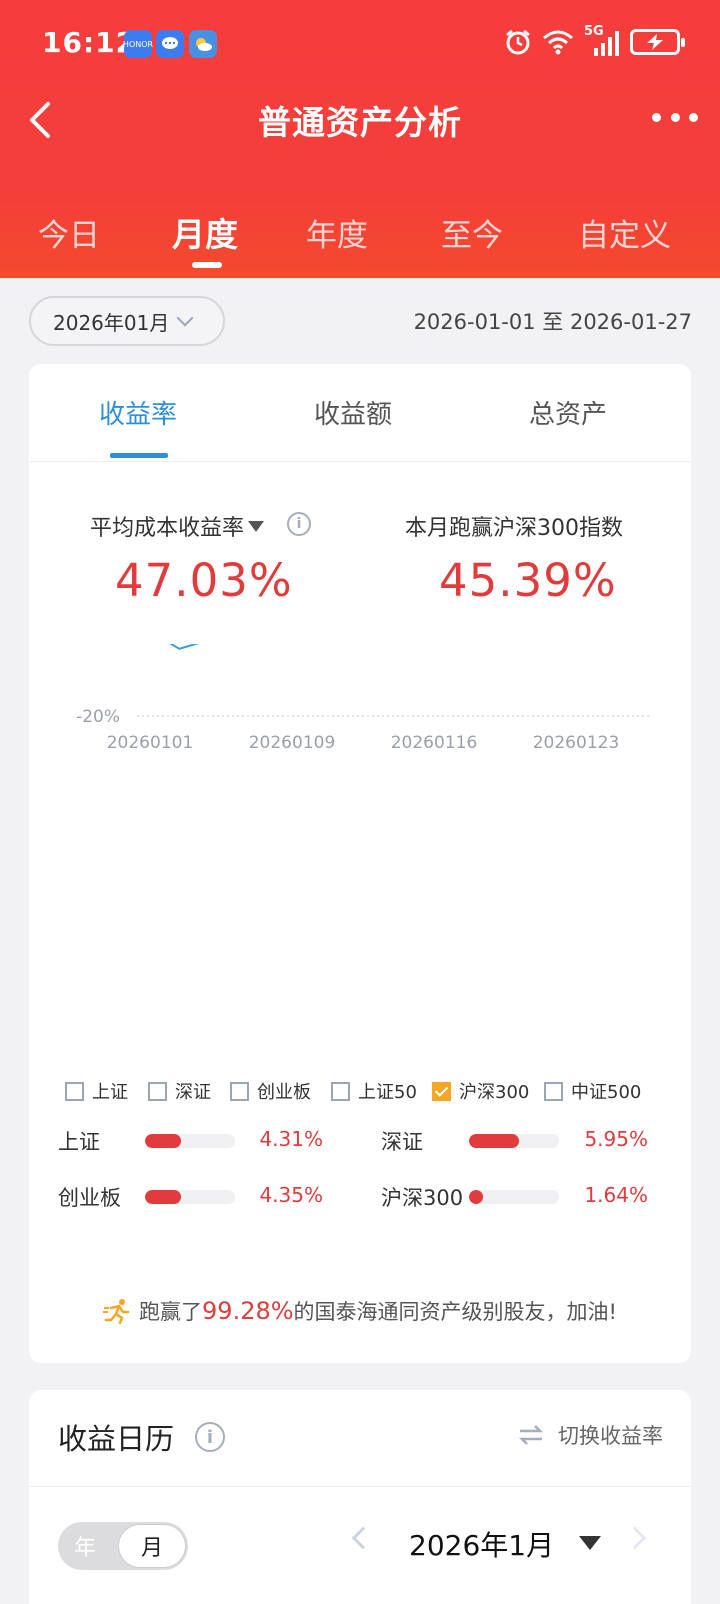 The width and height of the screenshot is (720, 1604). I want to click on check-shanghai: 上证, so click(96, 1091).